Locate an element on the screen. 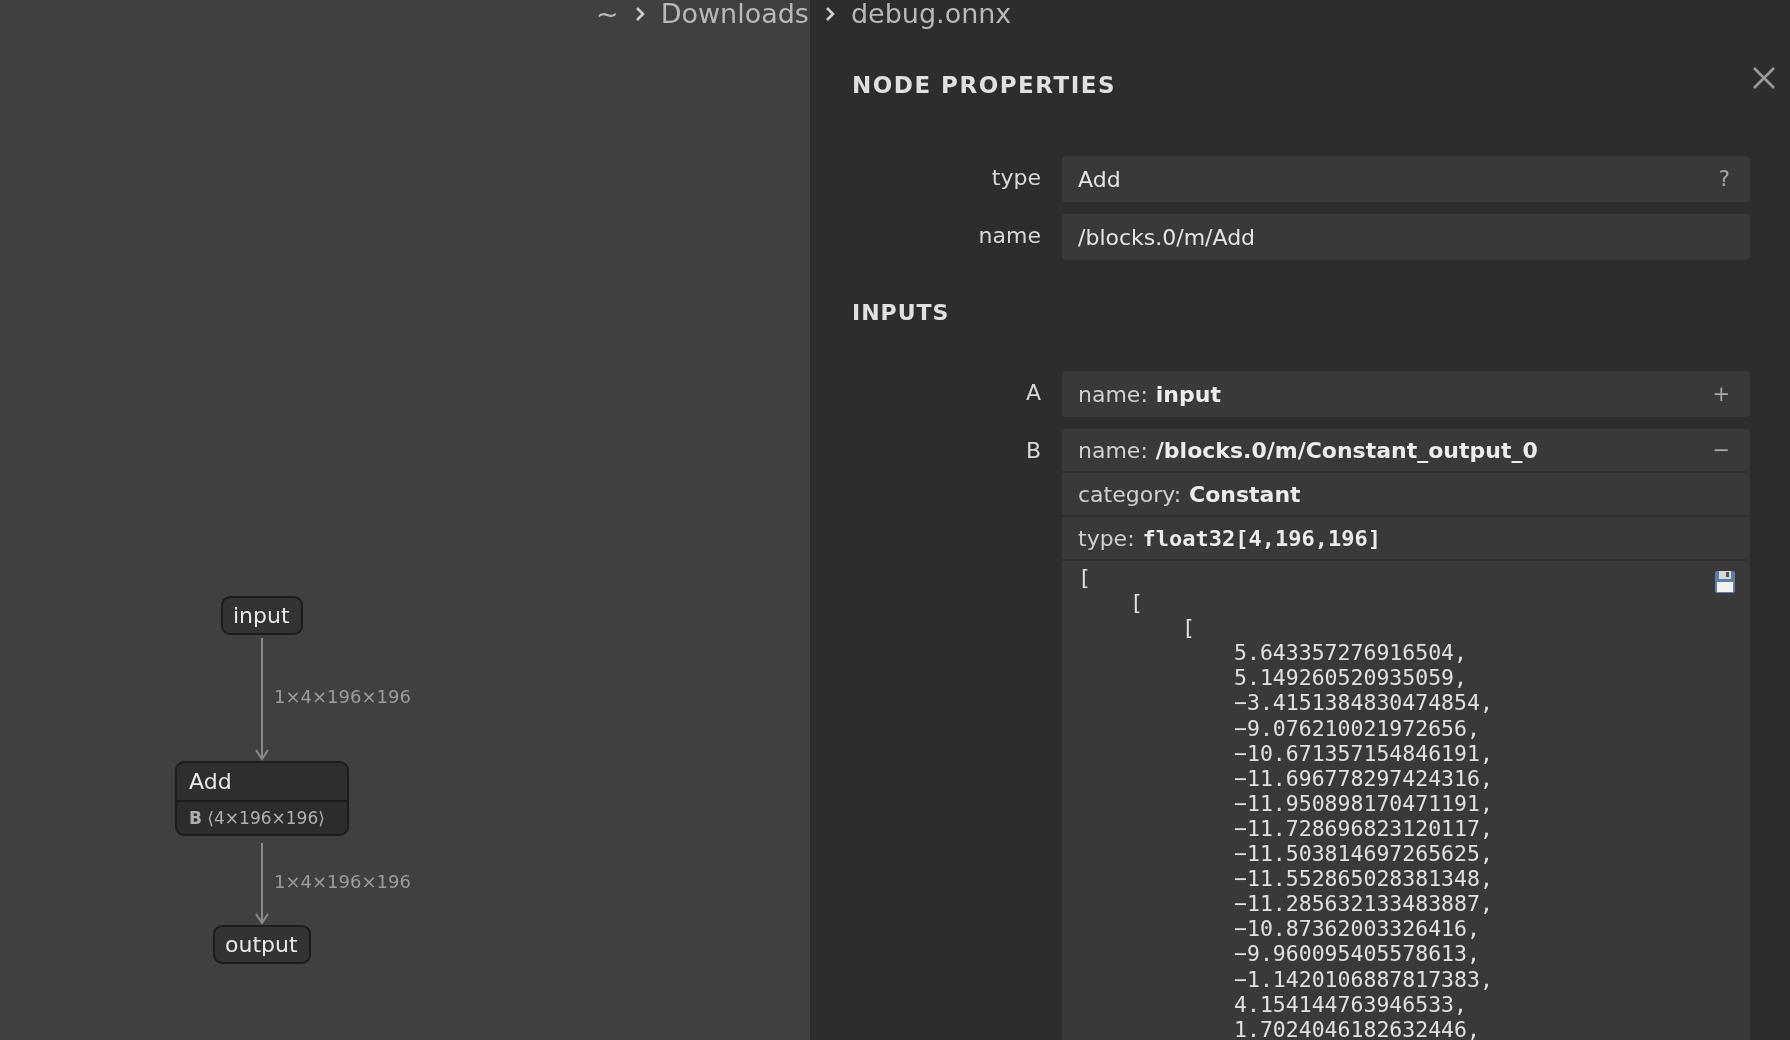 The width and height of the screenshot is (1790, 1040). property-label: name is located at coordinates (1009, 235).